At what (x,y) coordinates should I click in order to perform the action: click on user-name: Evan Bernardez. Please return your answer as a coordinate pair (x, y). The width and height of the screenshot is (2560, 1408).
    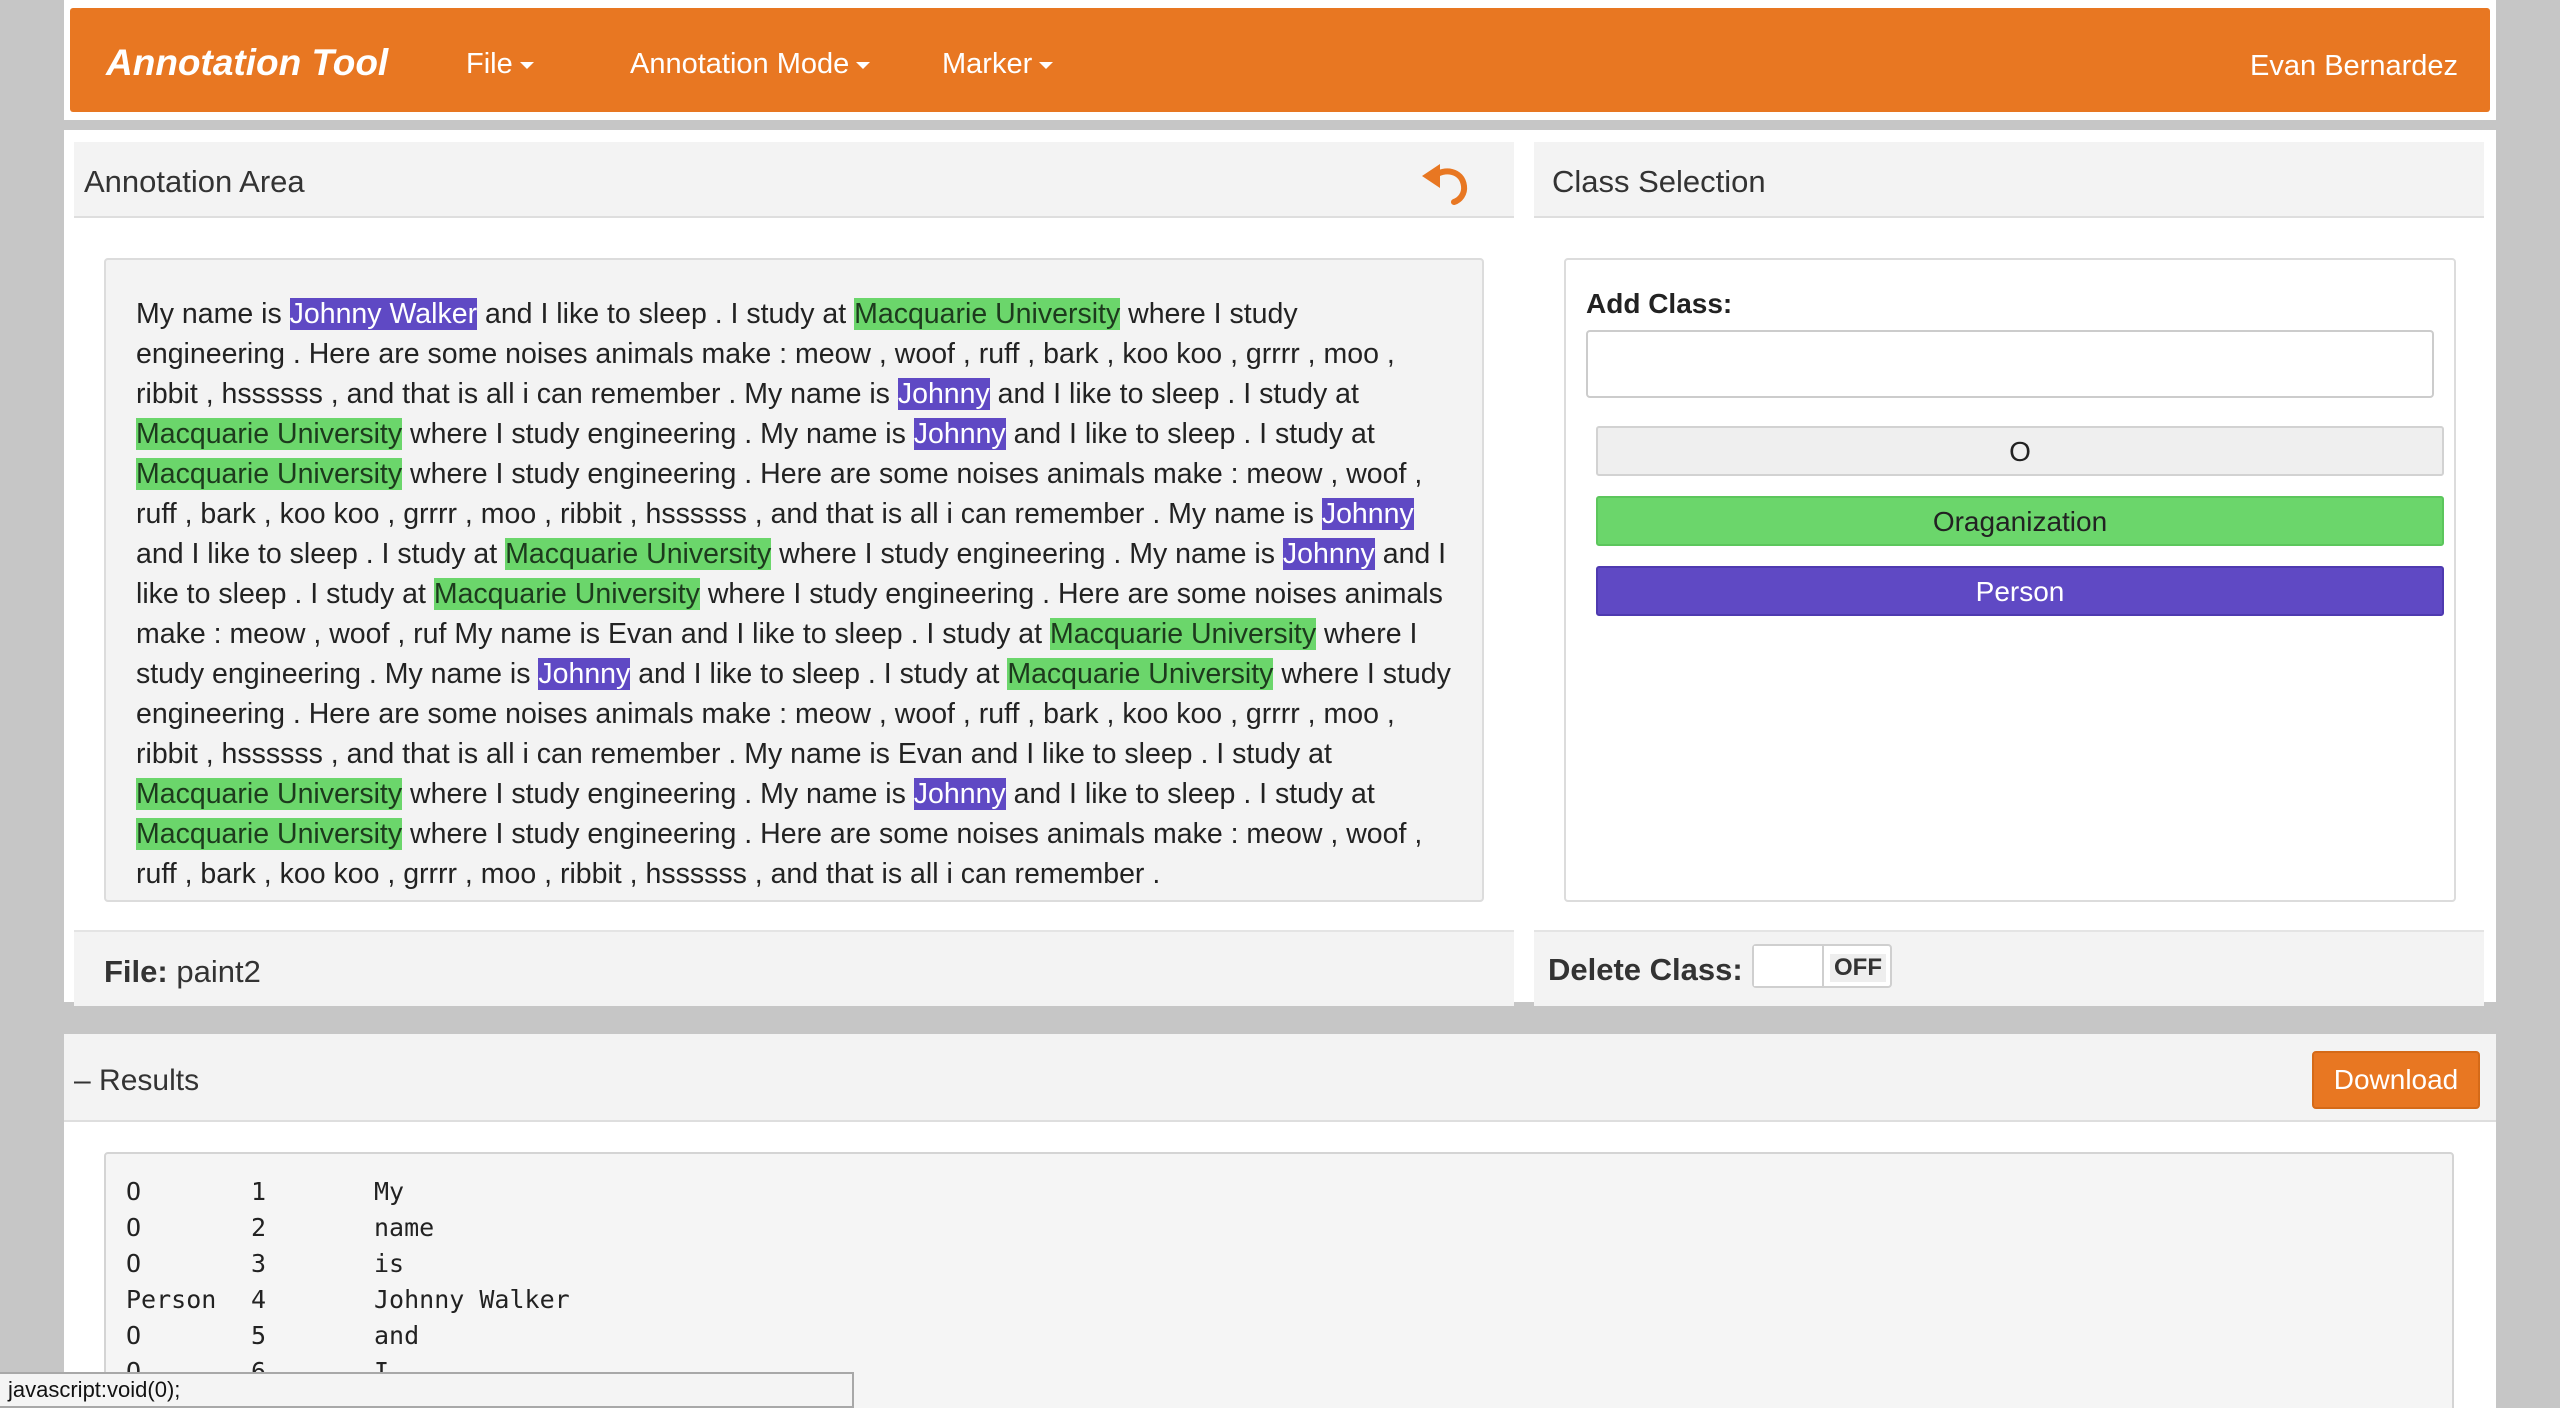
    Looking at the image, I should click on (2354, 66).